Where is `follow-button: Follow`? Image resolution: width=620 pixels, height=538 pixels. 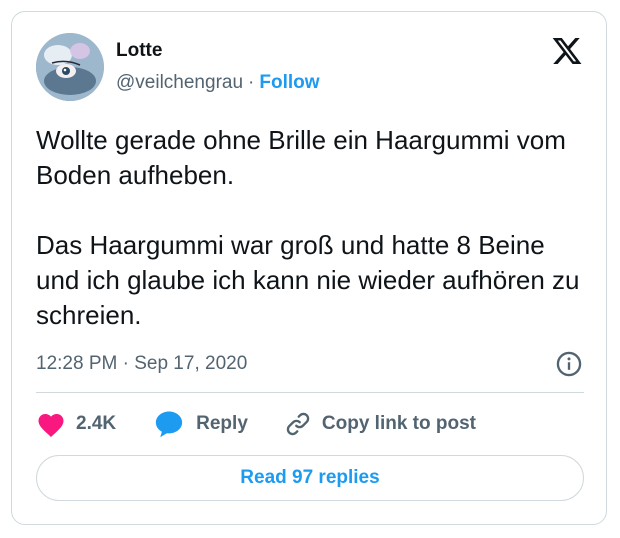
follow-button: Follow is located at coordinates (289, 82).